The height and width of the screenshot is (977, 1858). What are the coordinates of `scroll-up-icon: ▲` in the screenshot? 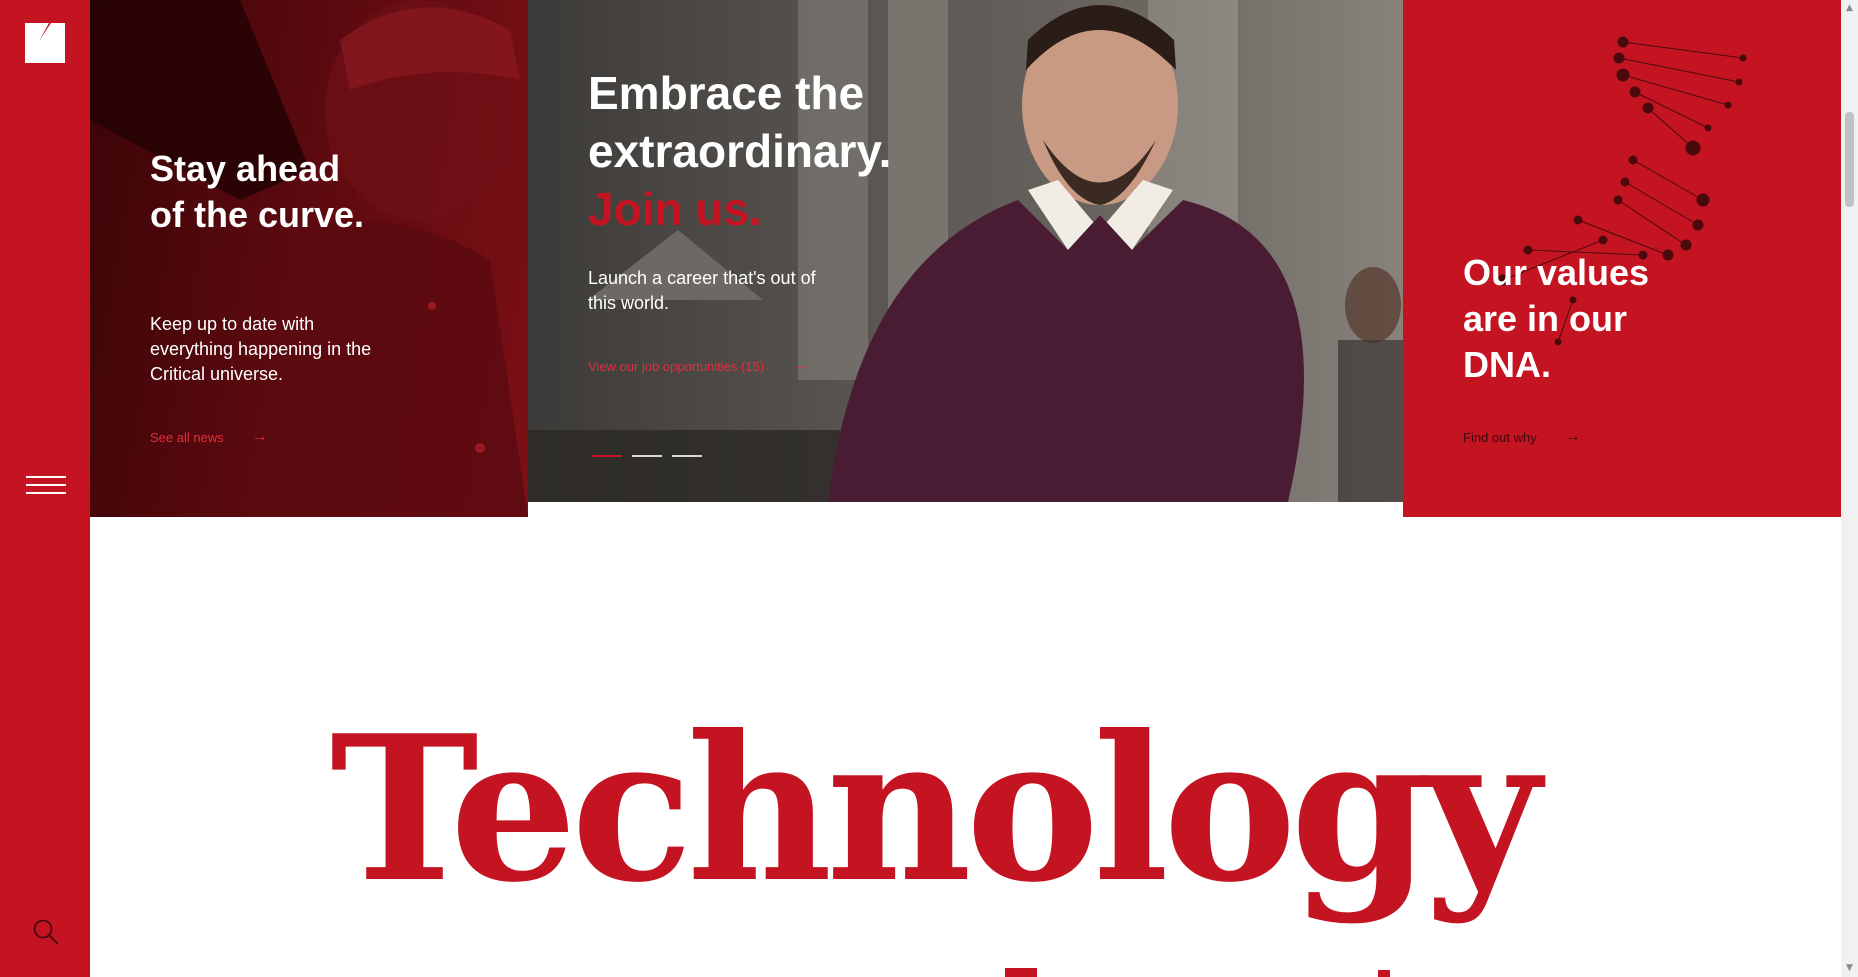 It's located at (1849, 8).